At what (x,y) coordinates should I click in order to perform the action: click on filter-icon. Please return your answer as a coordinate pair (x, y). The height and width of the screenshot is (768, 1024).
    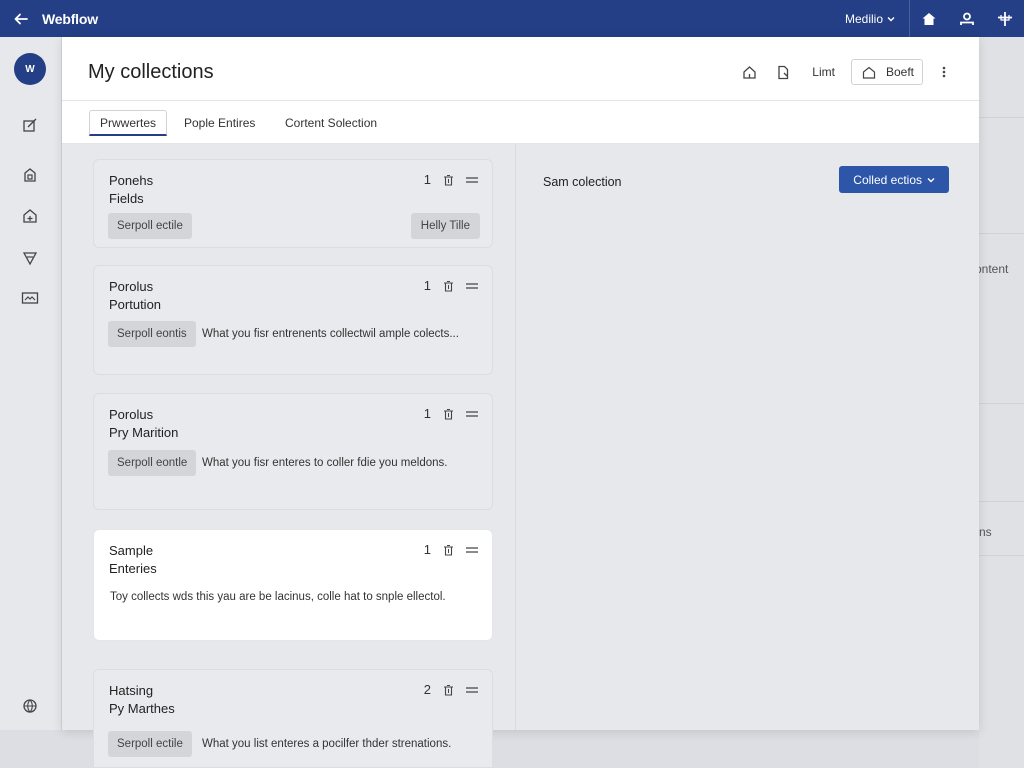
    Looking at the image, I should click on (30, 258).